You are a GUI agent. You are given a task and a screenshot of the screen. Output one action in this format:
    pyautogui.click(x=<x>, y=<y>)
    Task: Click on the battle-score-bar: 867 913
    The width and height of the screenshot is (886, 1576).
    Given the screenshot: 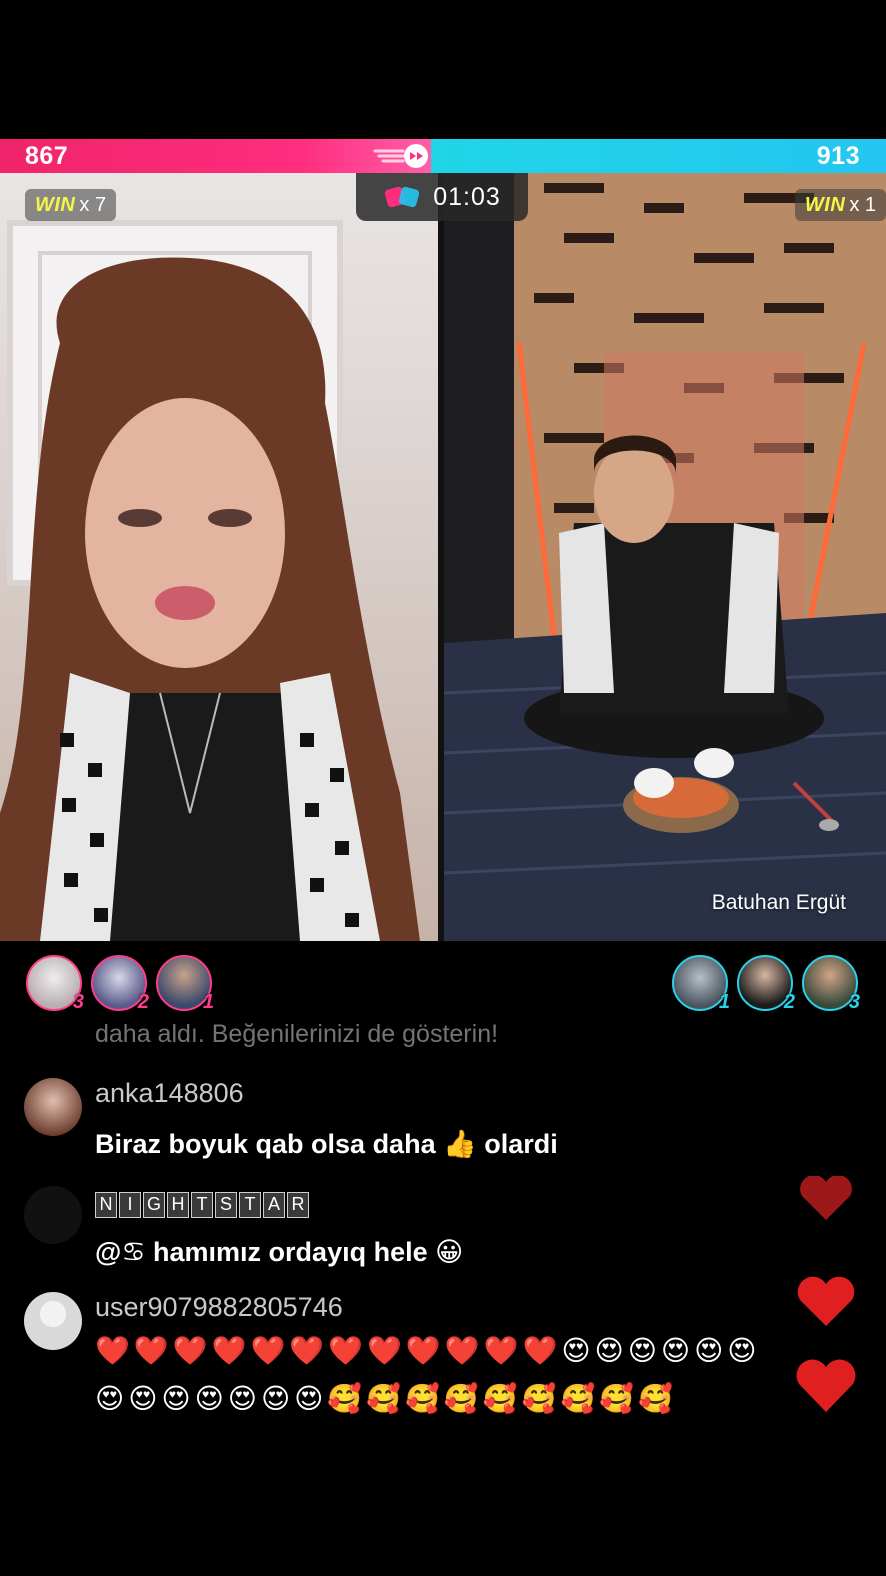 What is the action you would take?
    pyautogui.click(x=443, y=156)
    